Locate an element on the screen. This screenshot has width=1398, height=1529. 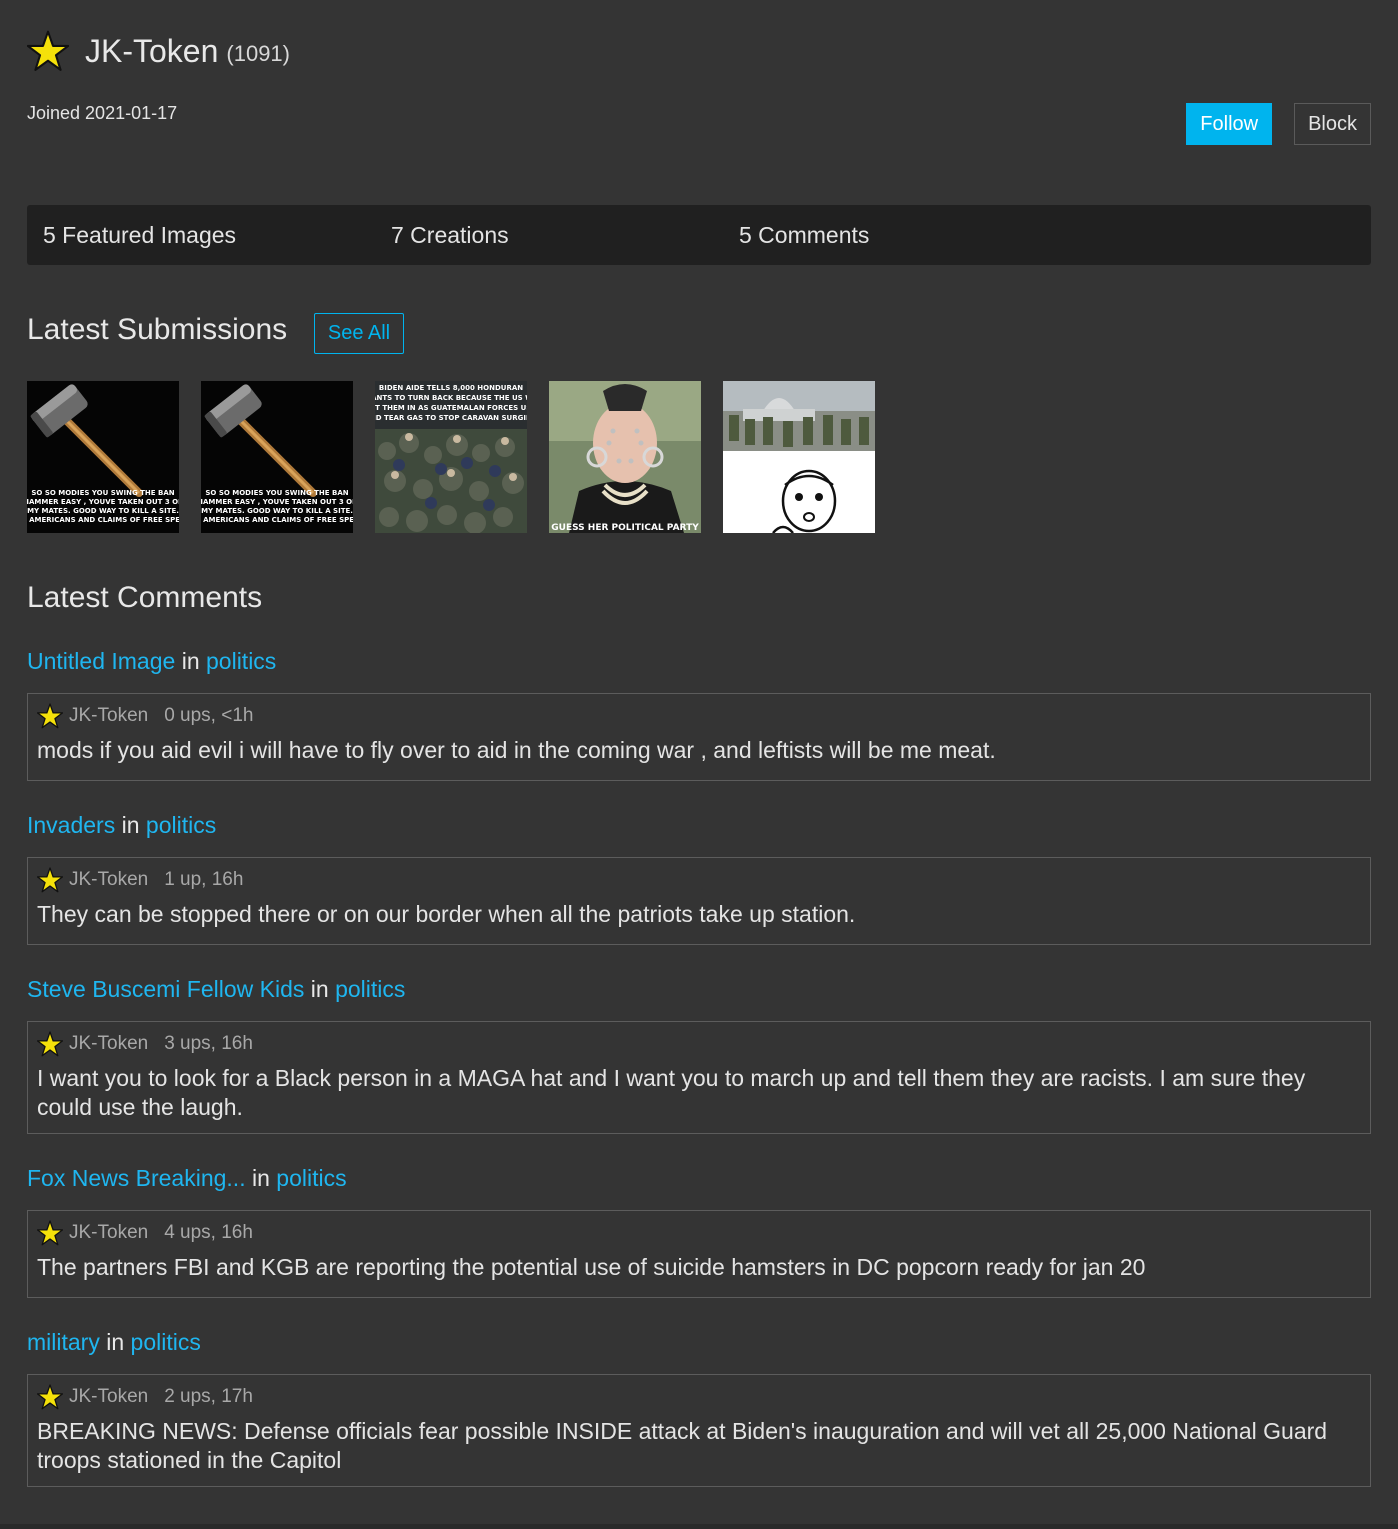
submission-thumbnail: GUESS HER POLITICAL PARTY is located at coordinates (625, 457).